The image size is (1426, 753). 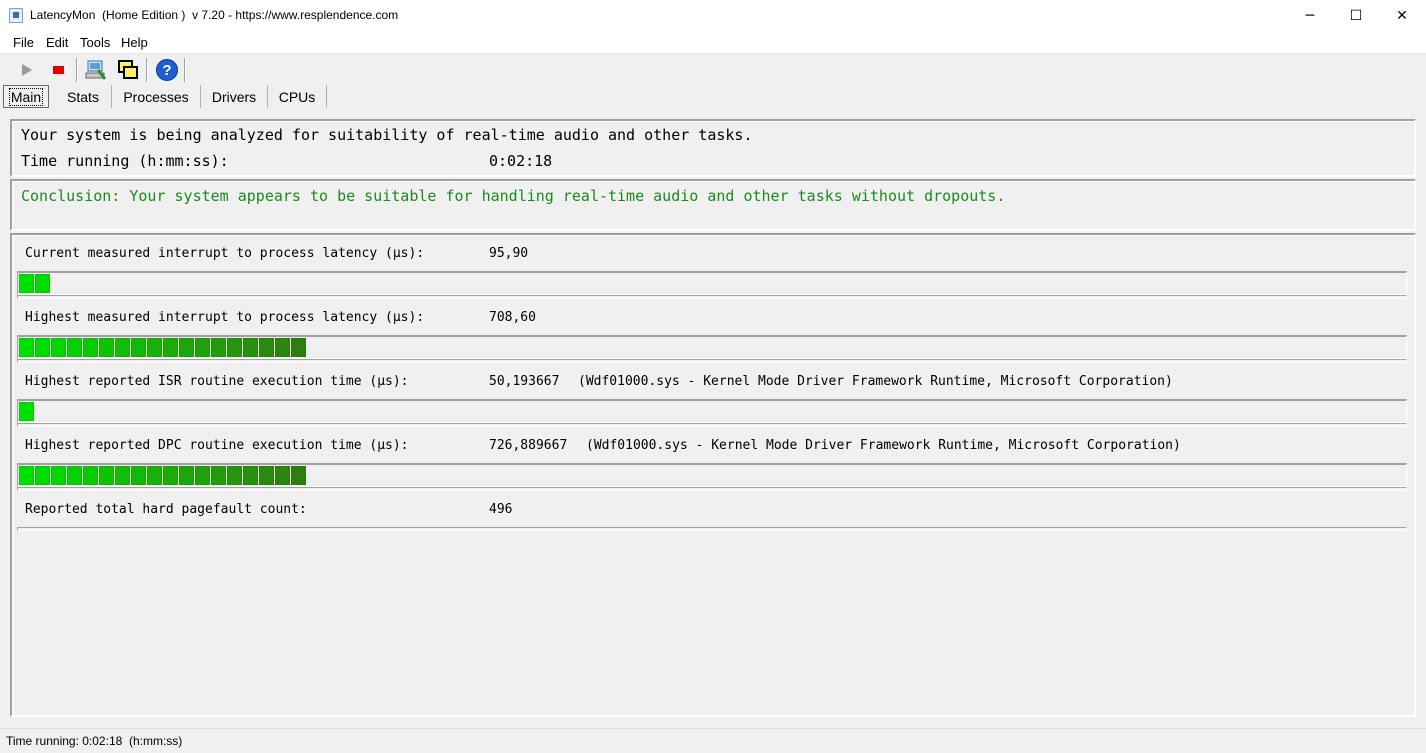 I want to click on status-bar-text: Time running: 0:02:18 (h:mm:ss), so click(x=94, y=741).